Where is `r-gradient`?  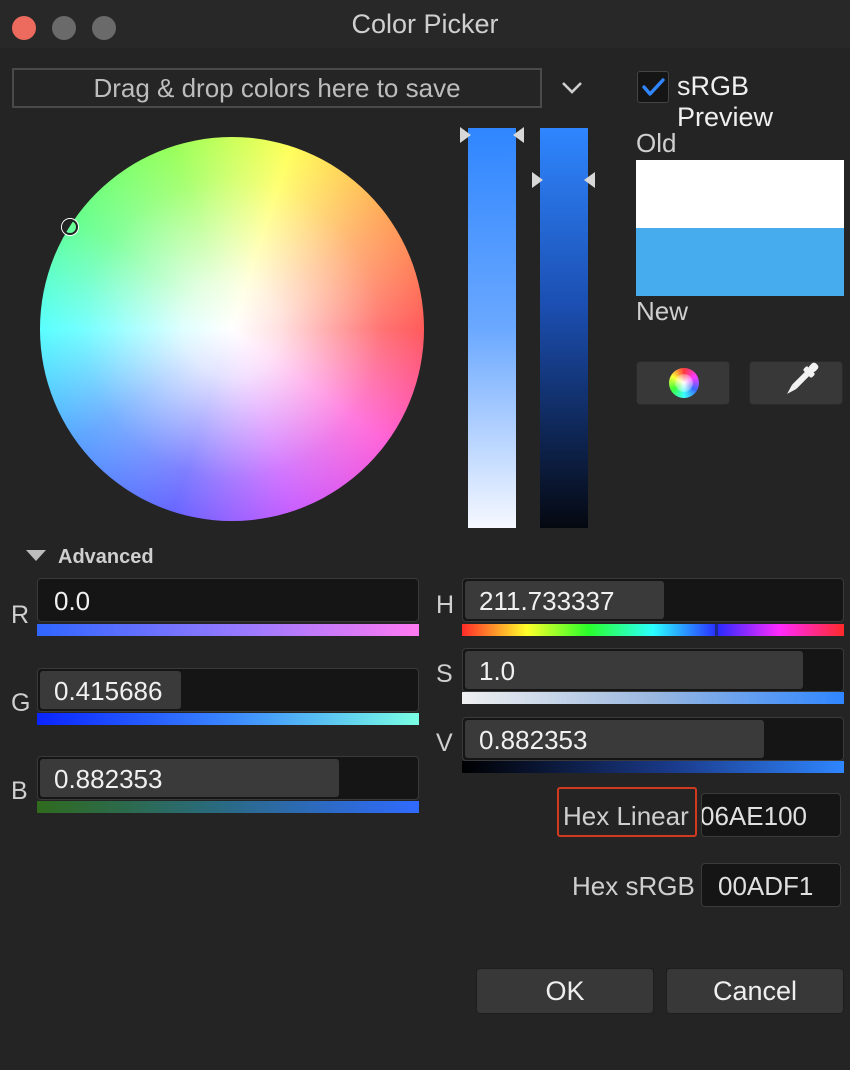 r-gradient is located at coordinates (228, 630).